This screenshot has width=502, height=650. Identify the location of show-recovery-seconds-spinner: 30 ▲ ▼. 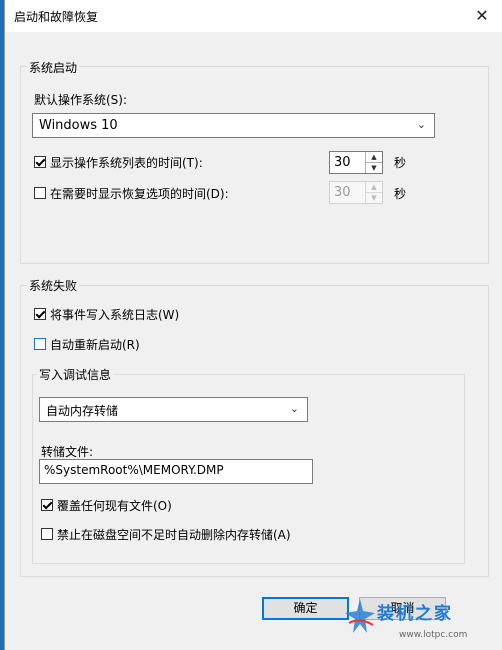
(356, 192).